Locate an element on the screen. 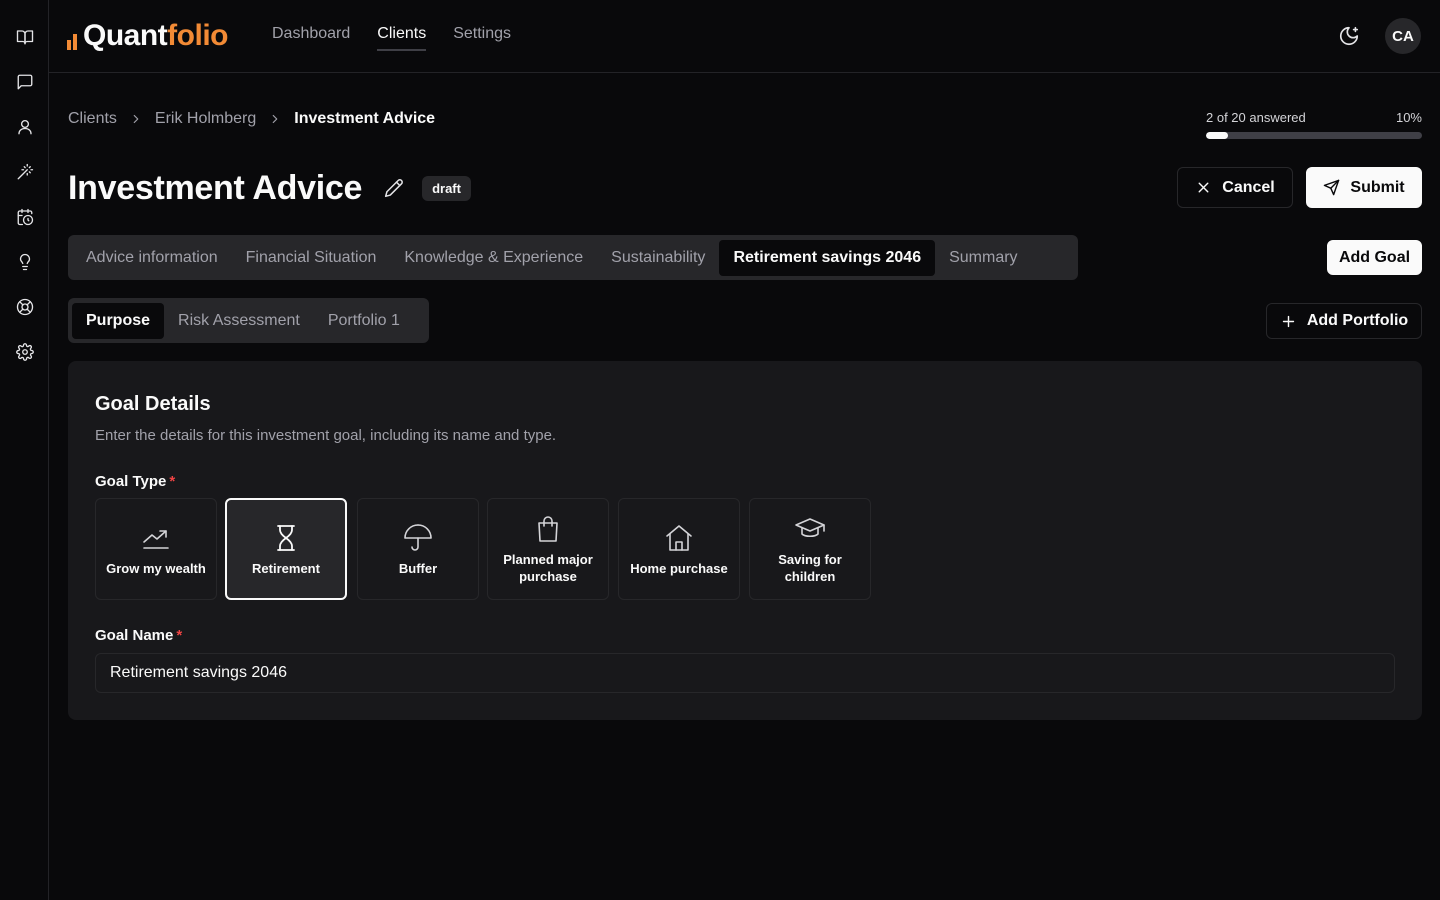 This screenshot has height=900, width=1440. plus-icon is located at coordinates (1288, 321).